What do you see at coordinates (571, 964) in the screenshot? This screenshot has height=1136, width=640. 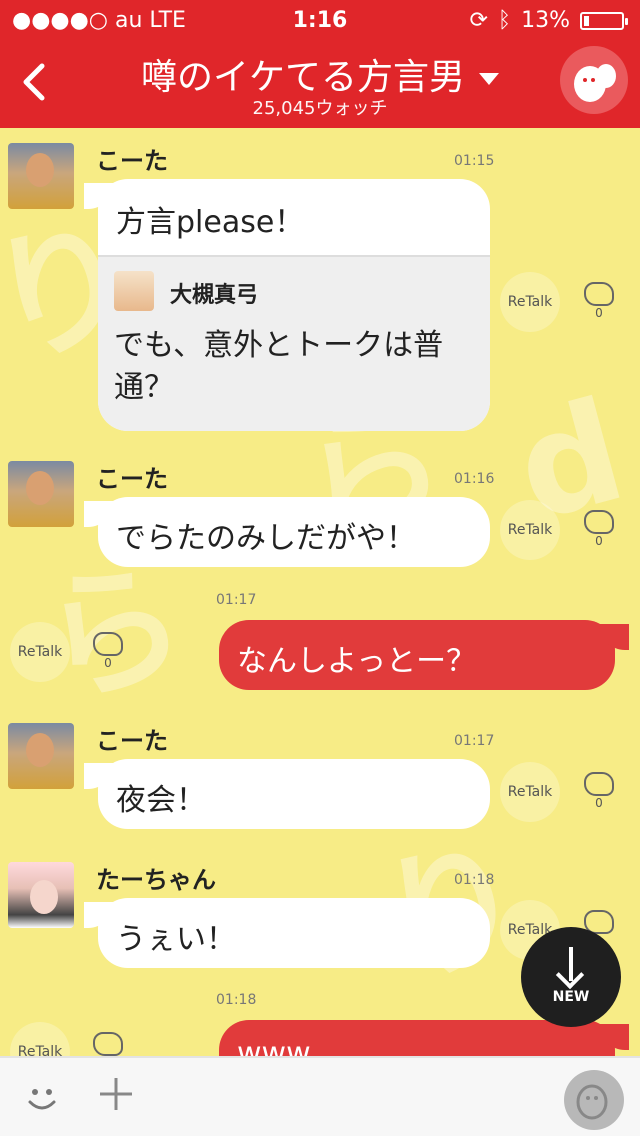 I see `arrow-down-icon` at bounding box center [571, 964].